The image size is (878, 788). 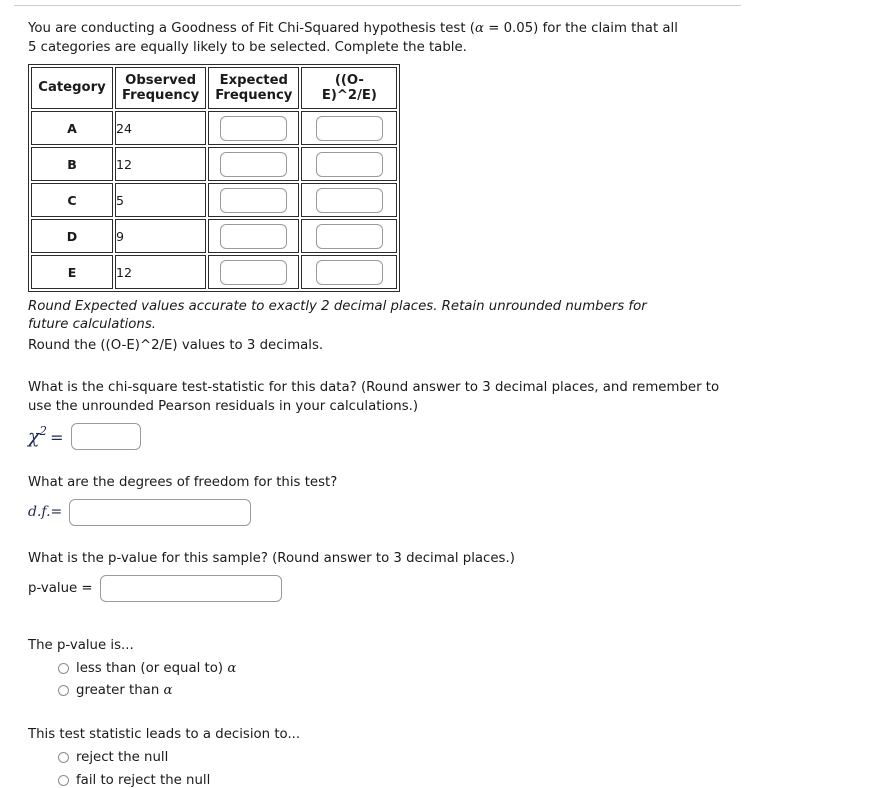 I want to click on decision-option-fail-to-reject: fail to reject the null, so click(x=423, y=780).